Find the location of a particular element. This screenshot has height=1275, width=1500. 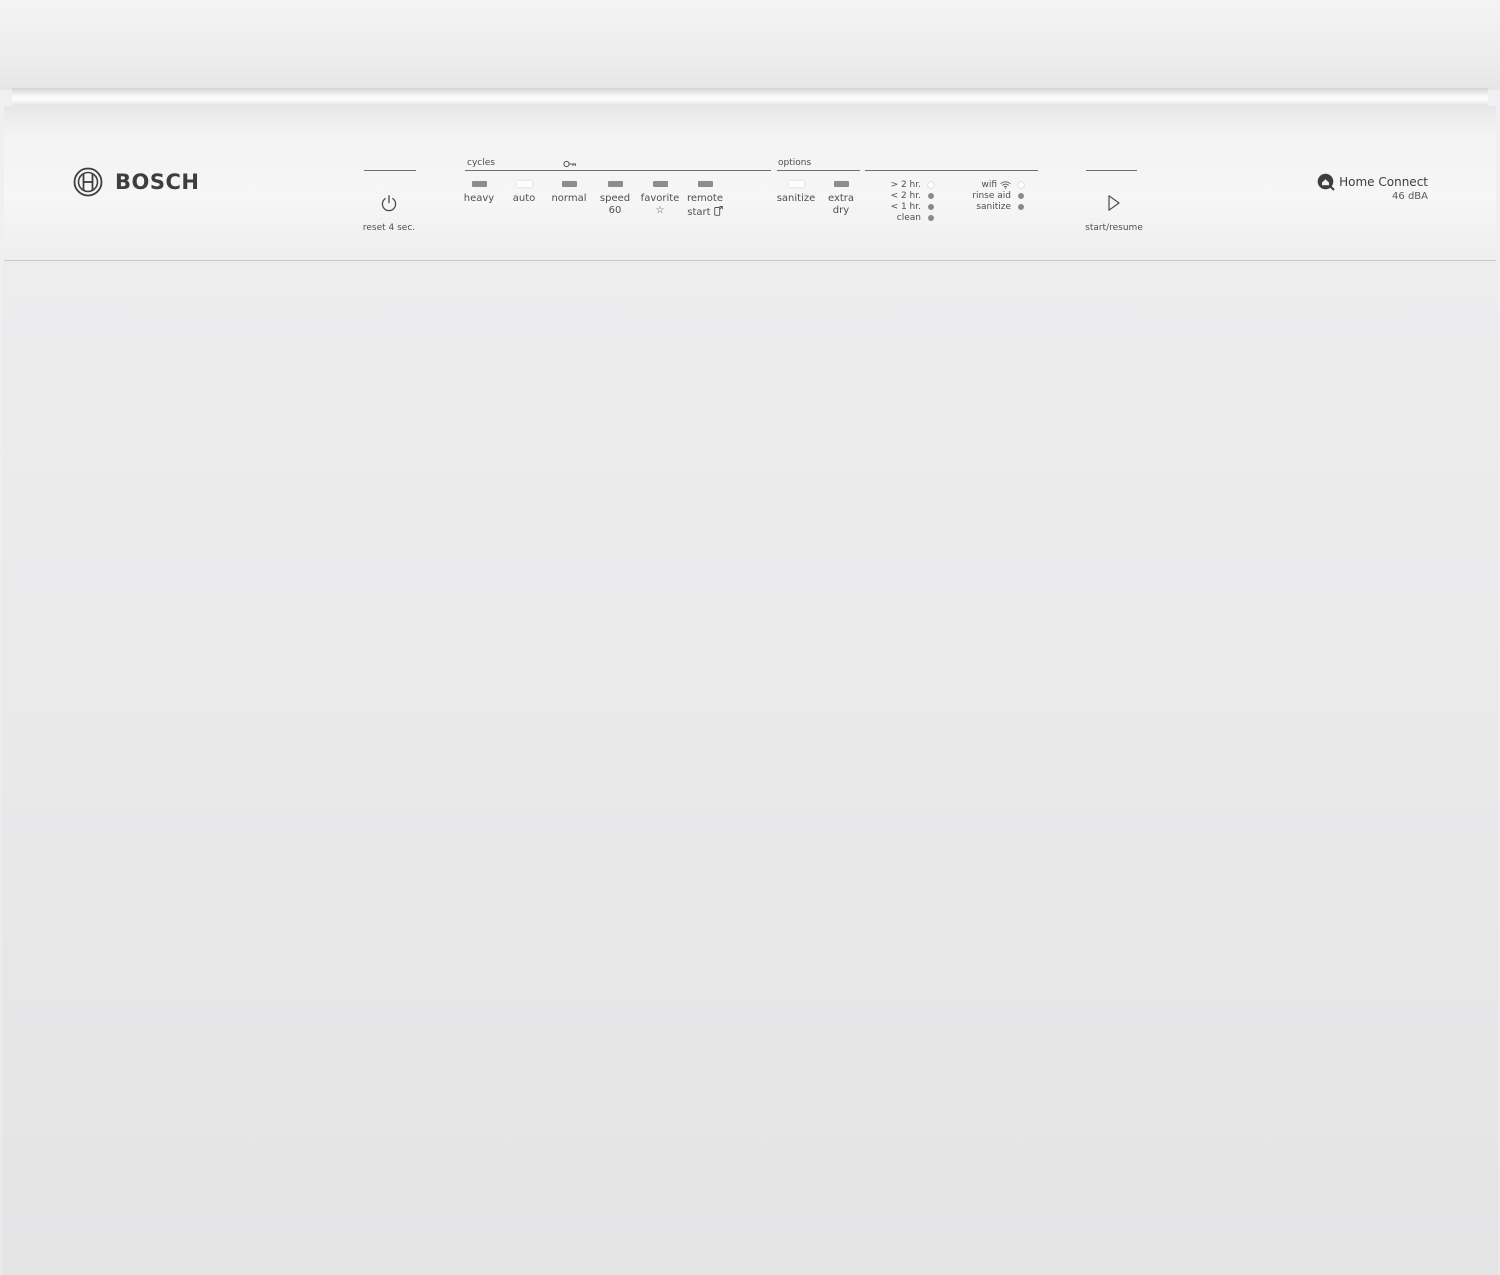

time-indicator-label: < 2 hr. is located at coordinates (905, 195).